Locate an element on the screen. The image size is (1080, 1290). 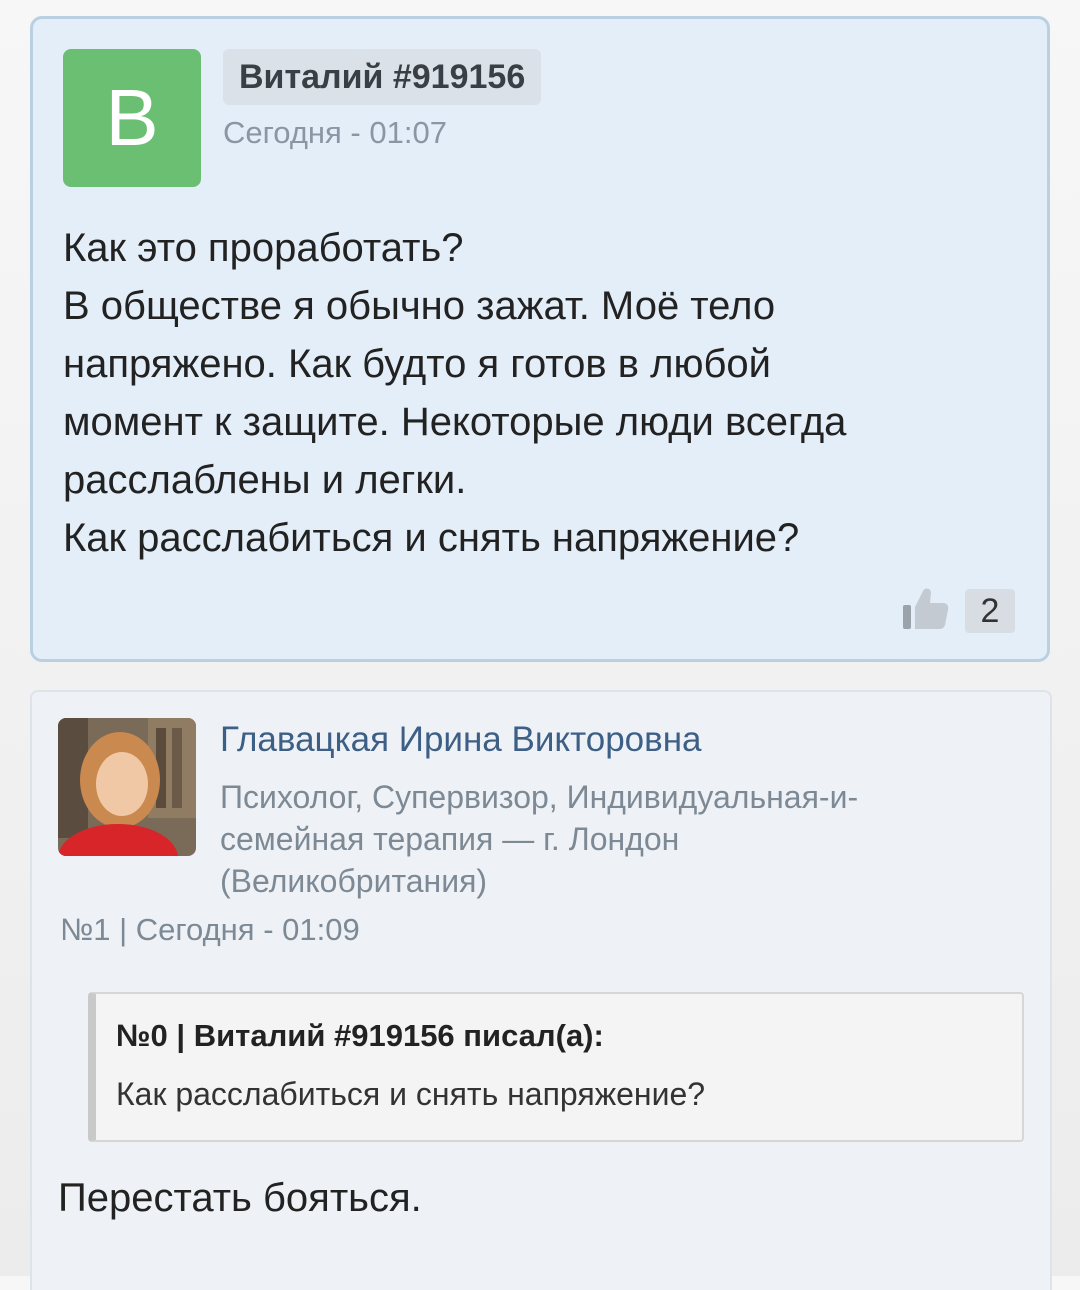
description-line: (Великобритания) is located at coordinates (354, 881).